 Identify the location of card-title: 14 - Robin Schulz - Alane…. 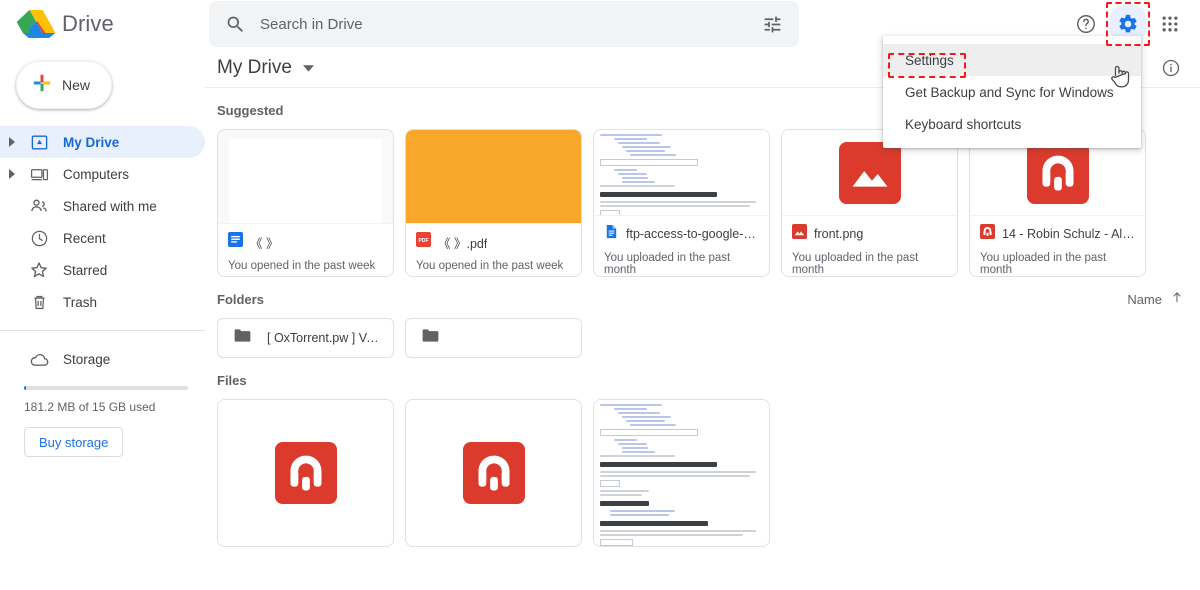
(1068, 234).